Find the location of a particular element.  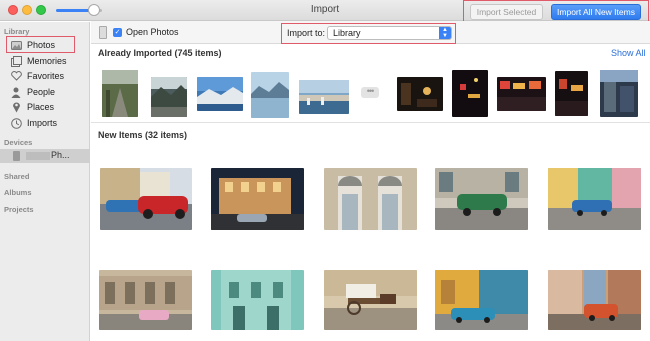

sidebar-item-imports: Imports is located at coordinates (33, 123).